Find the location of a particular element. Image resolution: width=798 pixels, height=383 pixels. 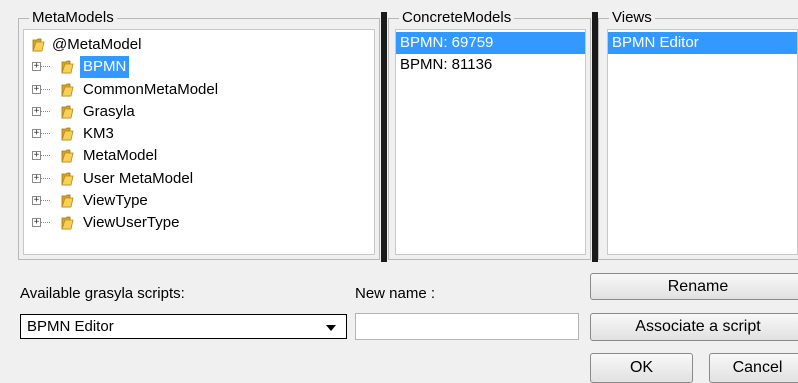

views-list: BPMN Editor is located at coordinates (702, 43).